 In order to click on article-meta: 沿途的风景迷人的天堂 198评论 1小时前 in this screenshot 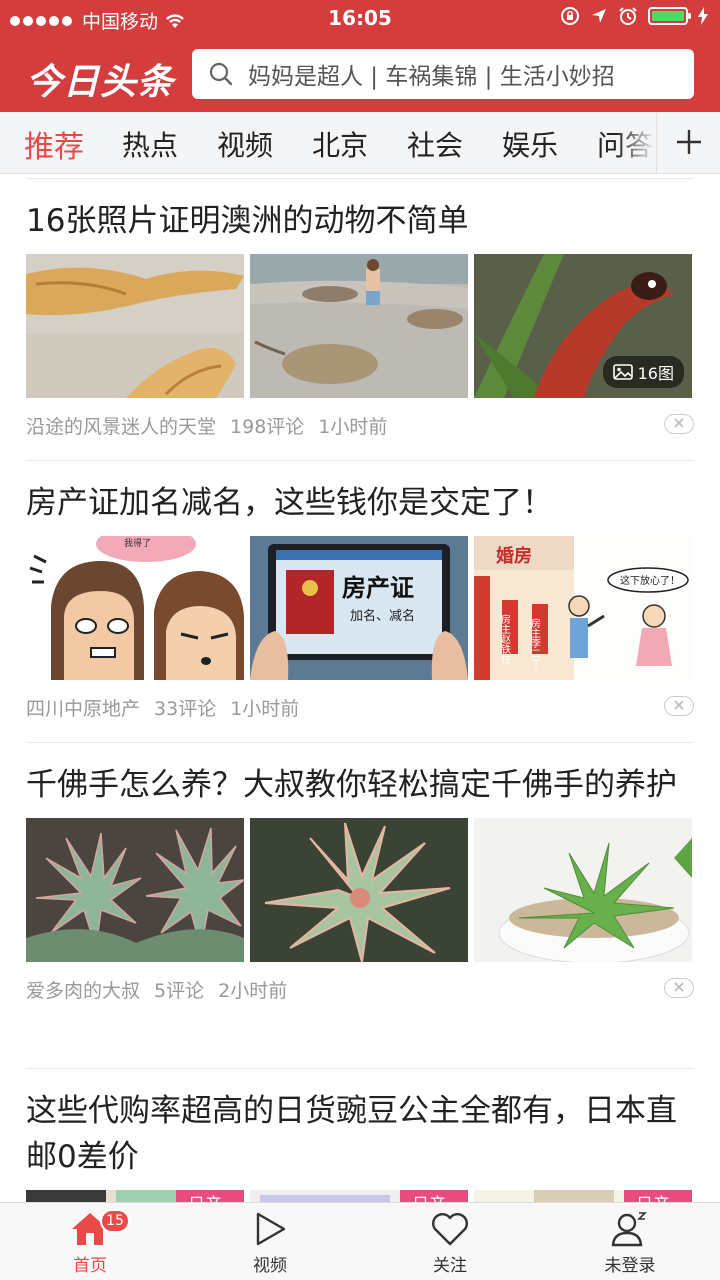, I will do `click(360, 425)`.